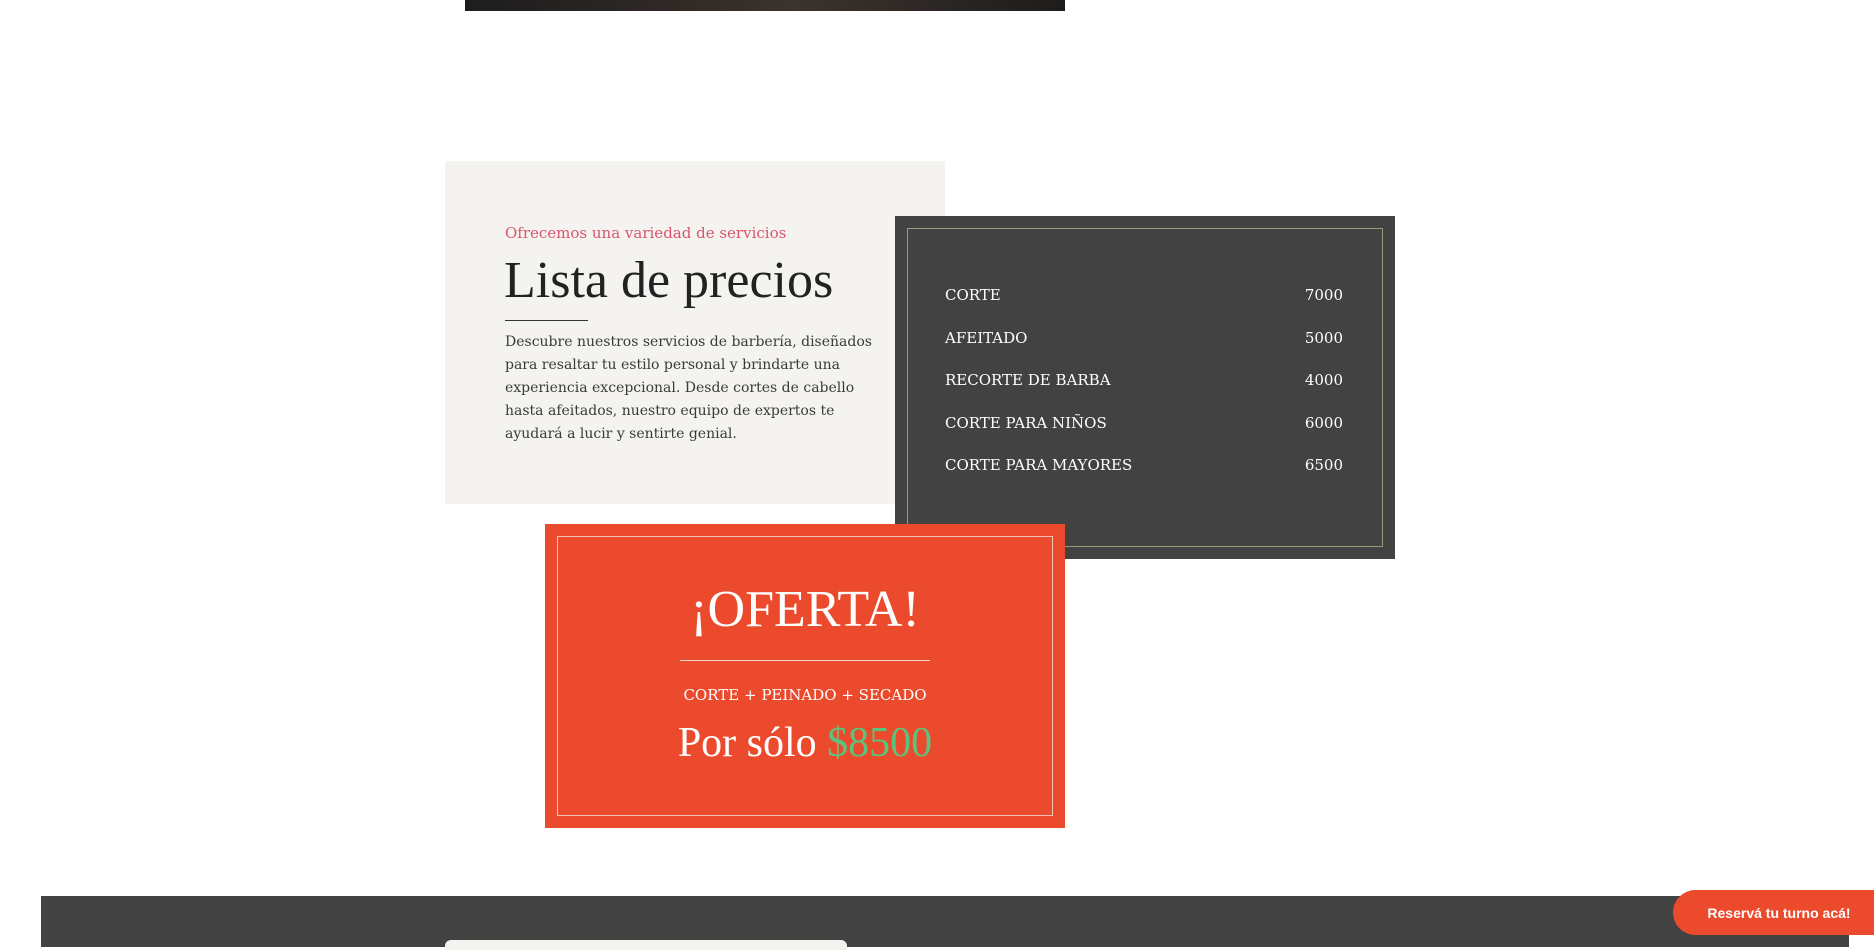 This screenshot has height=950, width=1874. What do you see at coordinates (1144, 435) in the screenshot?
I see `price-row-corte-para-ninos: CORTE PARA NIÑOS 6000` at bounding box center [1144, 435].